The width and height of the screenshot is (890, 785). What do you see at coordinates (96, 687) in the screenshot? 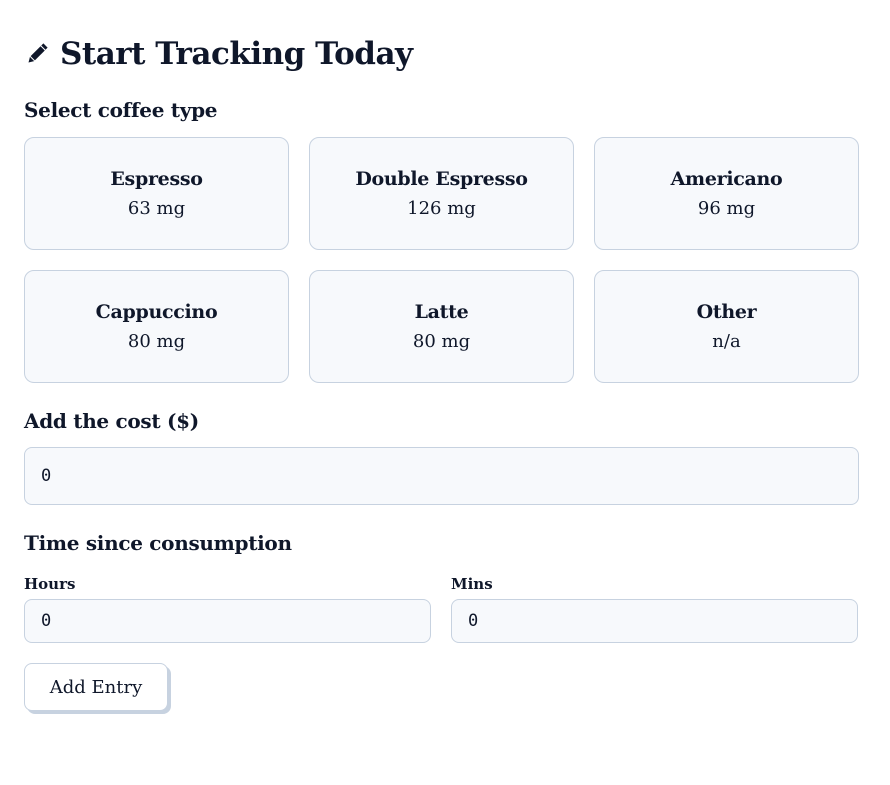
I see `add-entry-button: Add Entry` at bounding box center [96, 687].